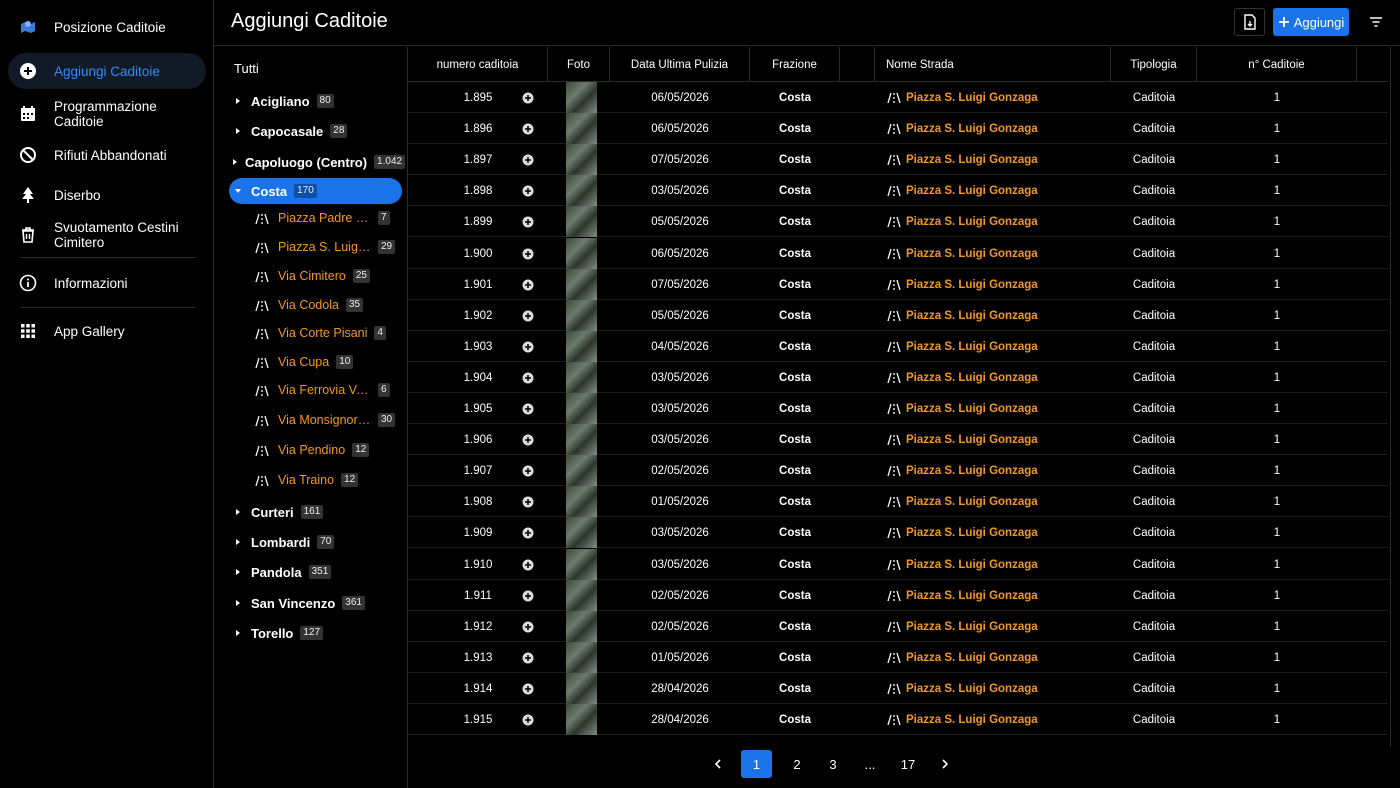 This screenshot has width=1400, height=788. I want to click on tree-leaf-street: Via Codola 35, so click(329, 305).